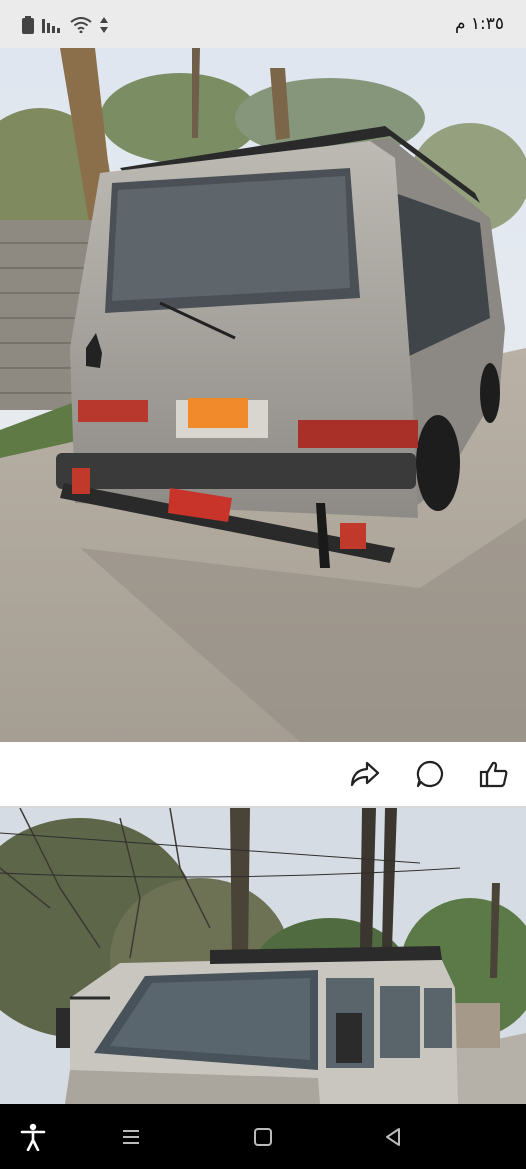 The width and height of the screenshot is (526, 1169). What do you see at coordinates (479, 24) in the screenshot?
I see `status-time: ١:٣٥ م` at bounding box center [479, 24].